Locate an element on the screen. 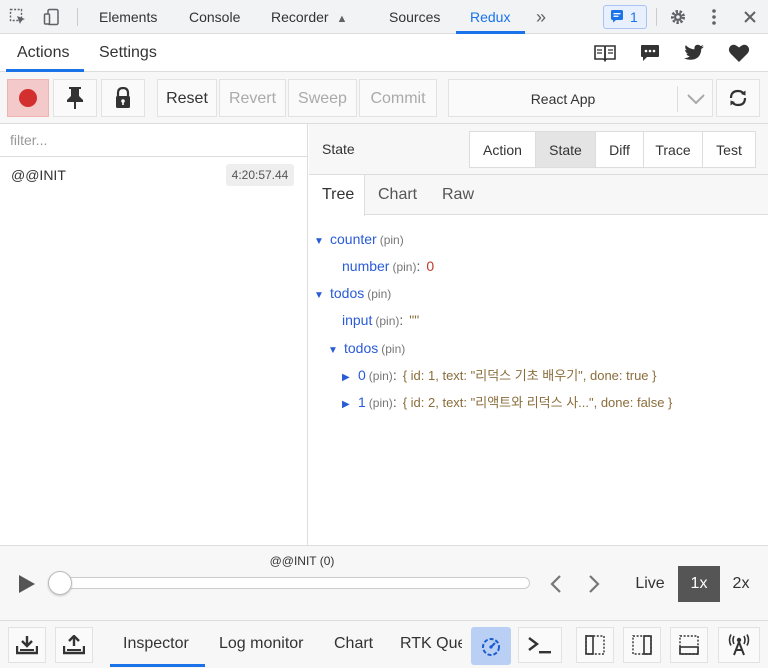 This screenshot has height=668, width=768. remote-antenna-icon is located at coordinates (739, 645).